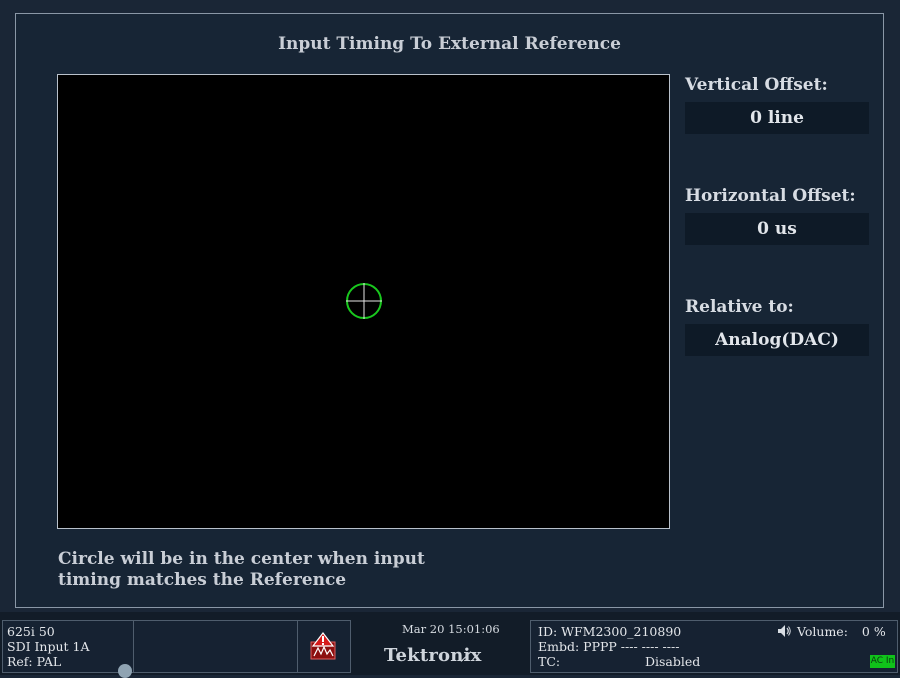 This screenshot has height=678, width=900. I want to click on vertical-offset-label: Vertical Offset:, so click(756, 85).